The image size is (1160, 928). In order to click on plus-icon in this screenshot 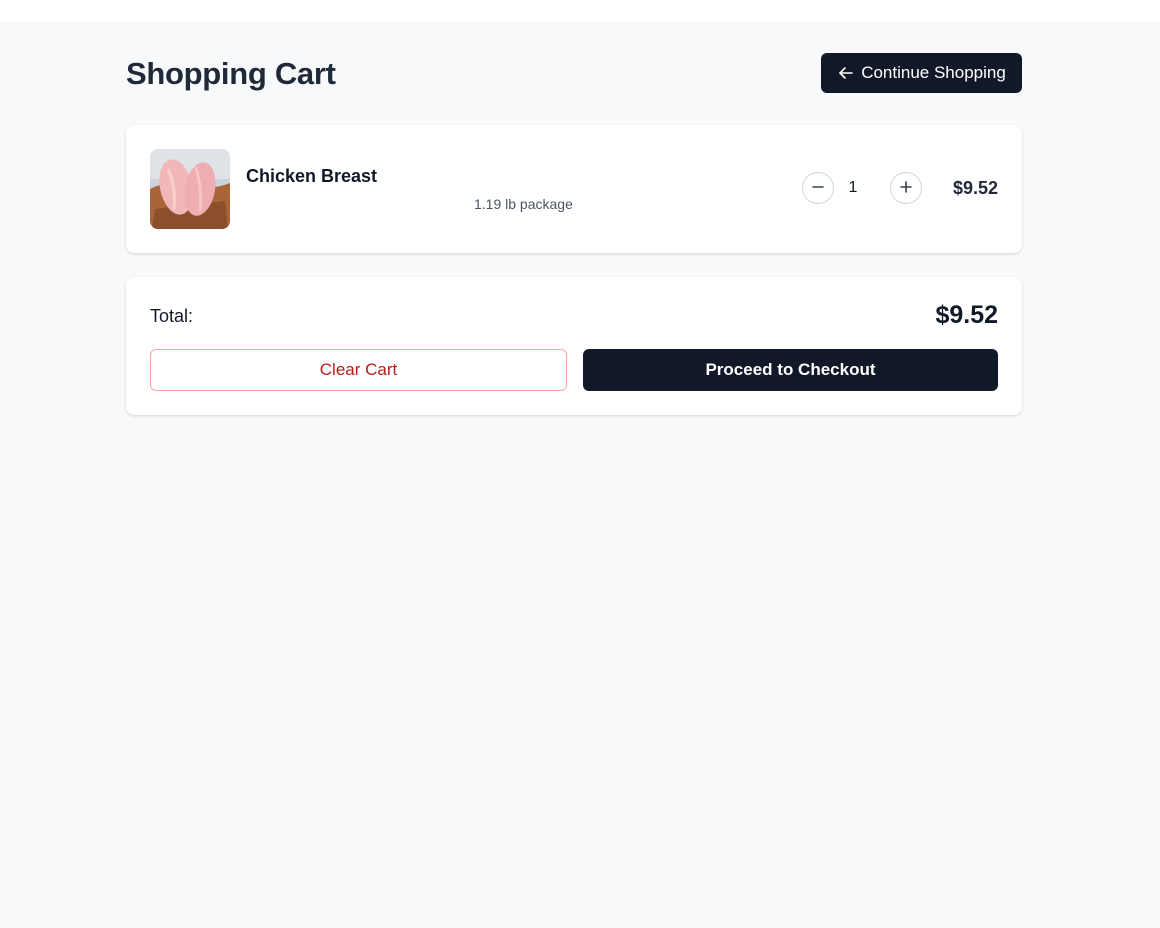, I will do `click(906, 188)`.